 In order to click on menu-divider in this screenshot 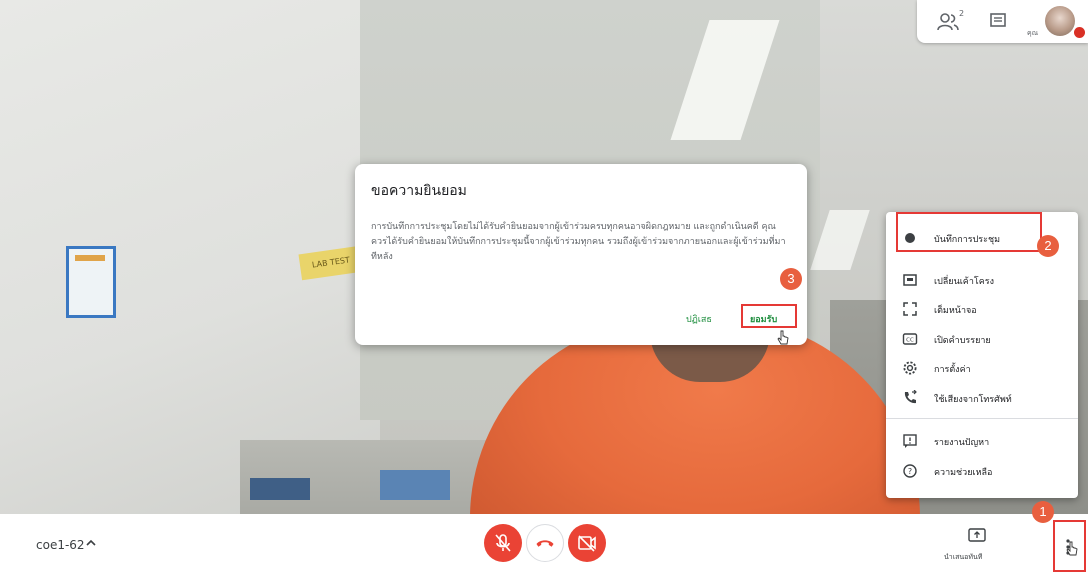, I will do `click(982, 418)`.